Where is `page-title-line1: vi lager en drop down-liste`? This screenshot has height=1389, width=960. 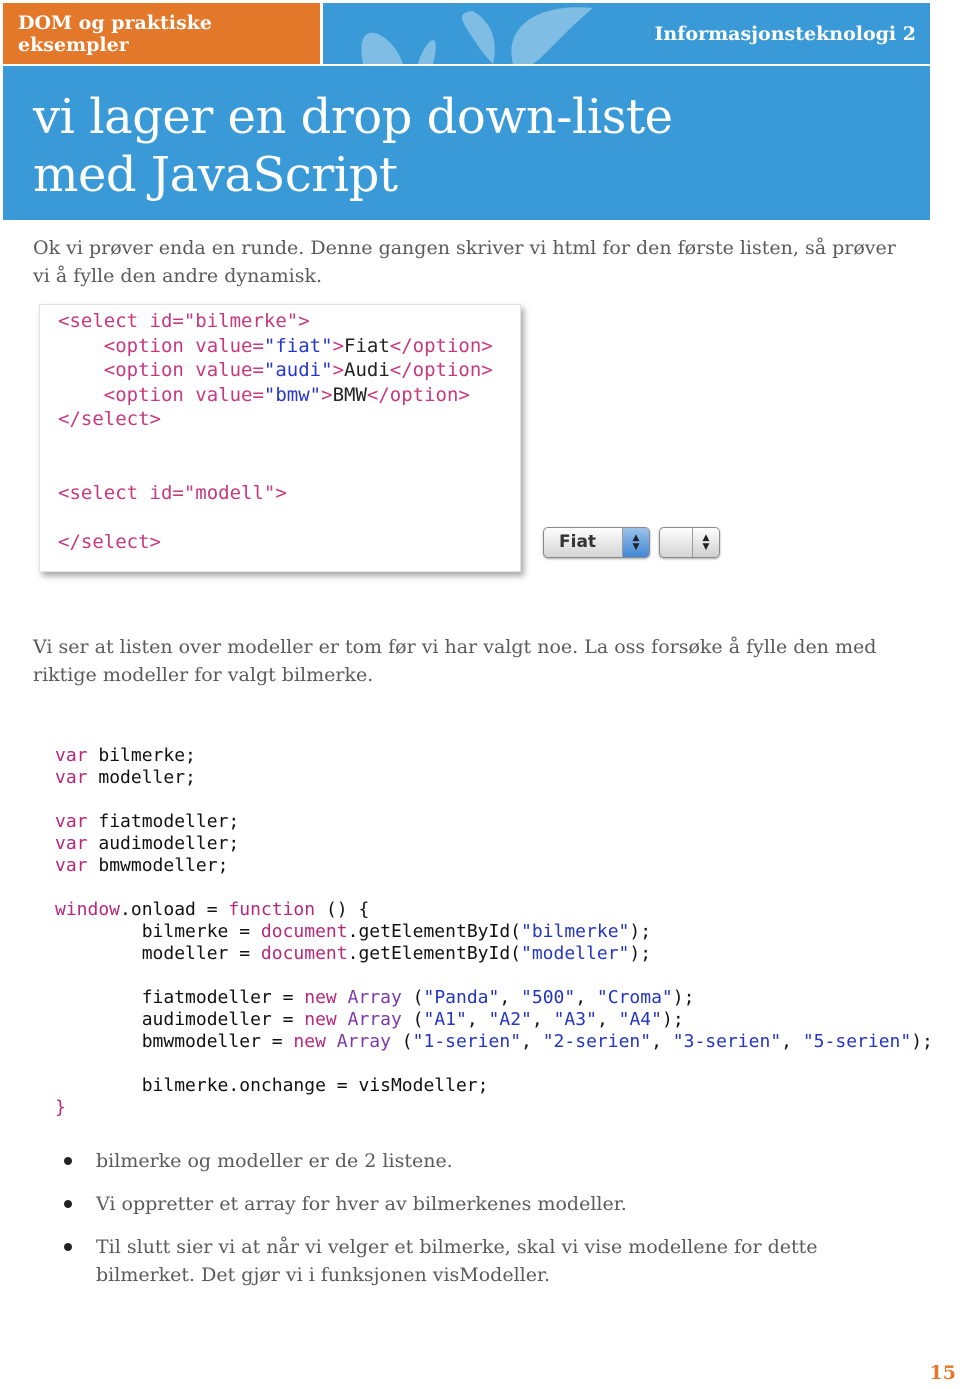
page-title-line1: vi lager en drop down-liste is located at coordinates (353, 117).